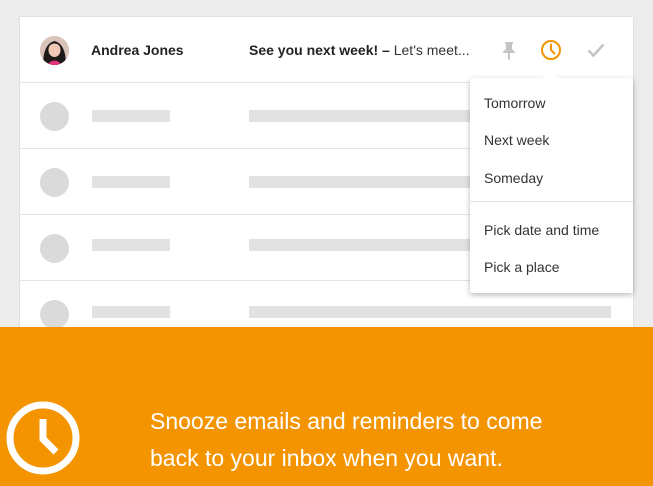 Image resolution: width=653 pixels, height=486 pixels. Describe the element at coordinates (319, 50) in the screenshot. I see `email-subject: See you next week! –` at that location.